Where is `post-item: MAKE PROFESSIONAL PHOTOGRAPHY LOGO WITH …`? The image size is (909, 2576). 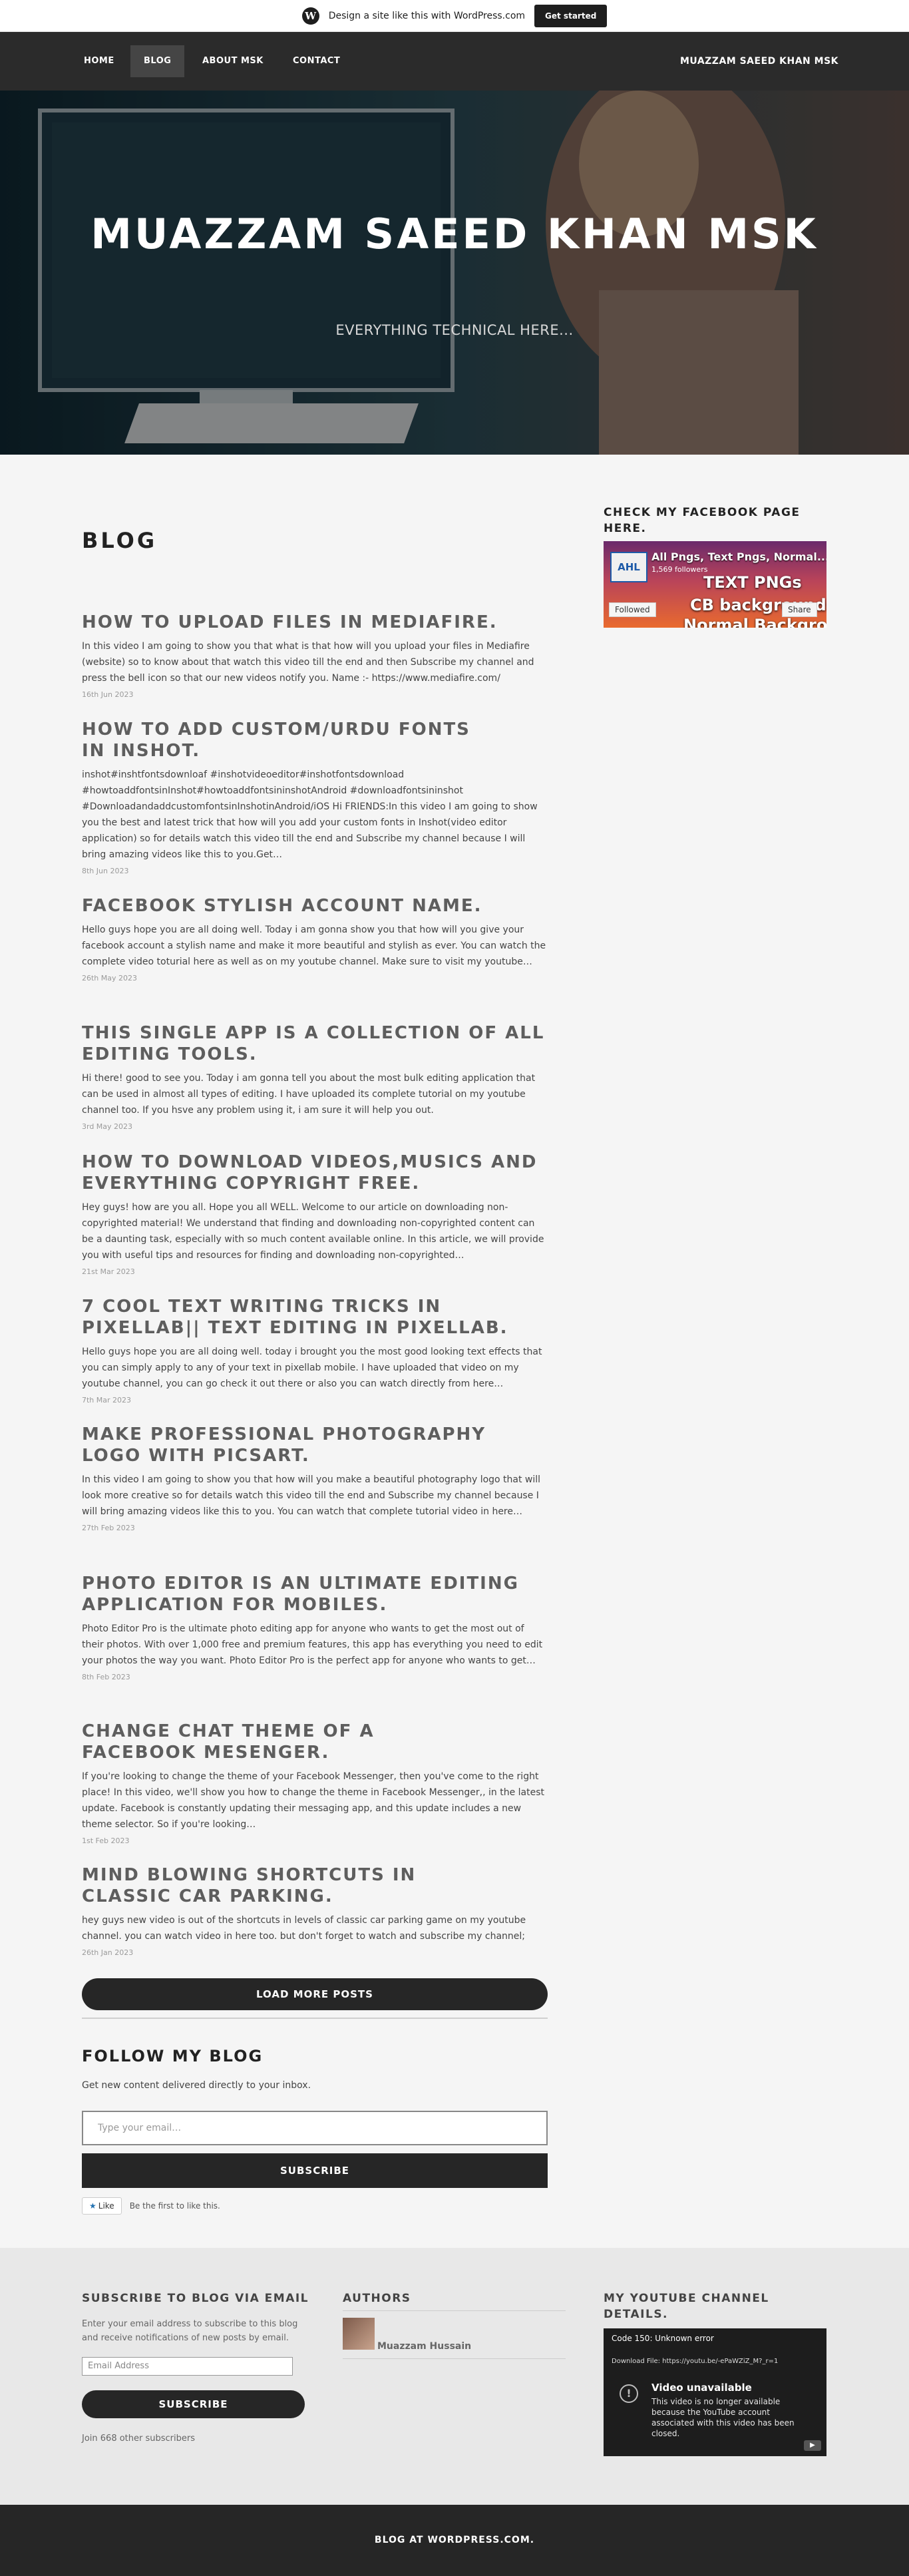 post-item: MAKE PROFESSIONAL PHOTOGRAPHY LOGO WITH … is located at coordinates (315, 1478).